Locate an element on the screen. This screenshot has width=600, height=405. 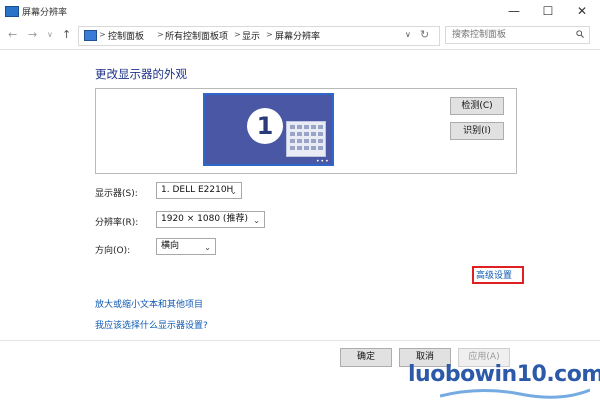
breadcrumb-control-panel: 控制面板 is located at coordinates (126, 35).